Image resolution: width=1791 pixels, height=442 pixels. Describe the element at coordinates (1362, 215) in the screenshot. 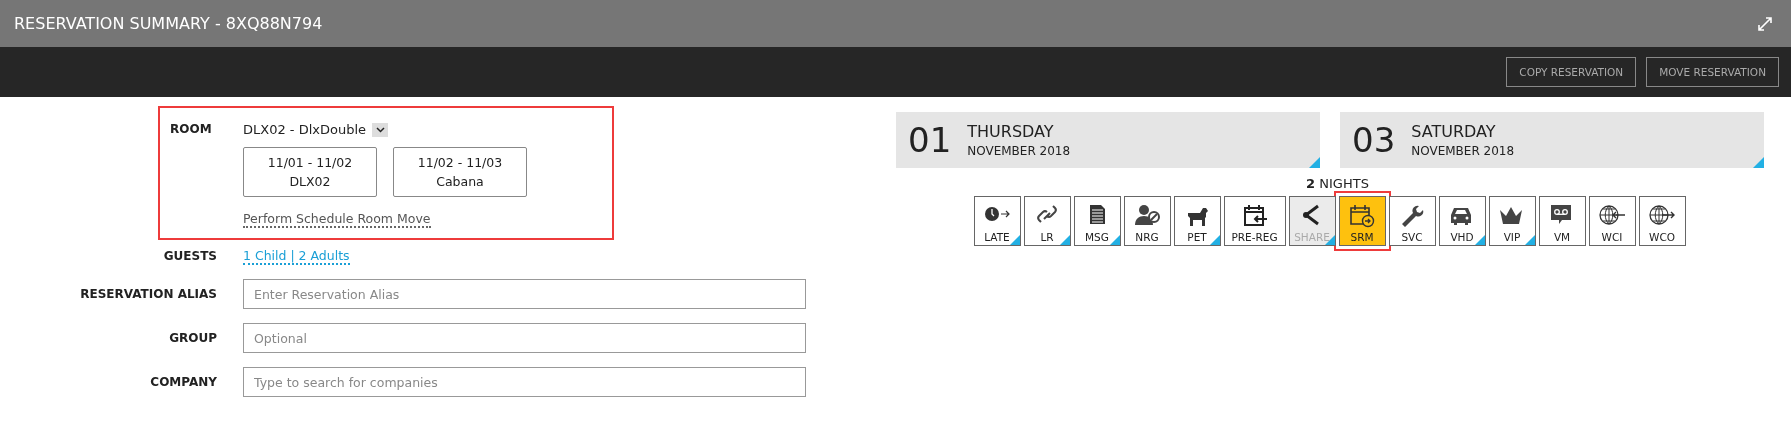

I see `calendar-arrow-icon` at that location.